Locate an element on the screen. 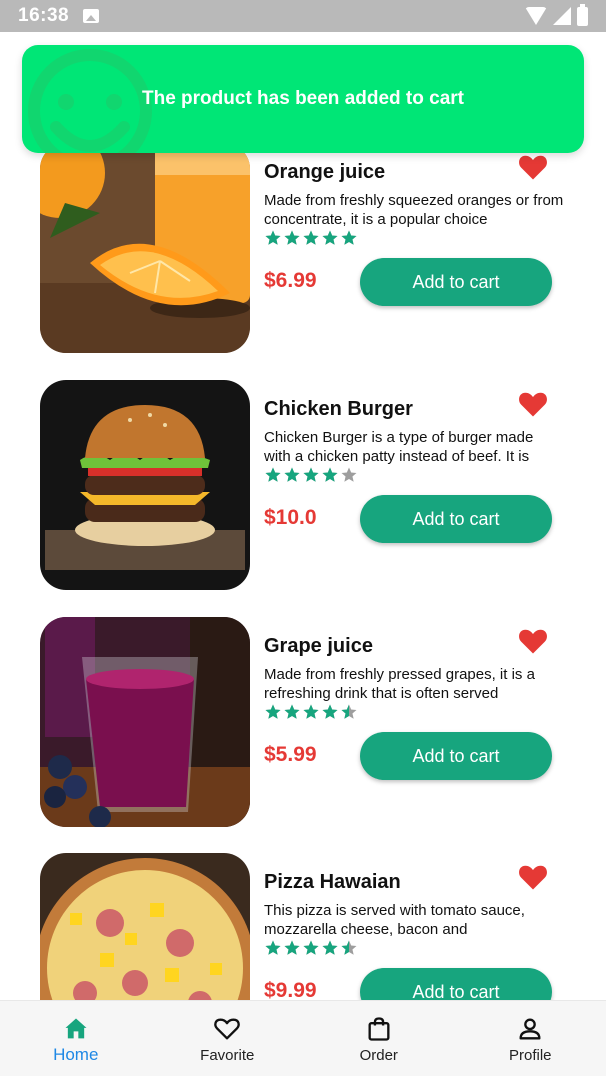 Image resolution: width=606 pixels, height=1076 pixels. person-icon is located at coordinates (530, 1029).